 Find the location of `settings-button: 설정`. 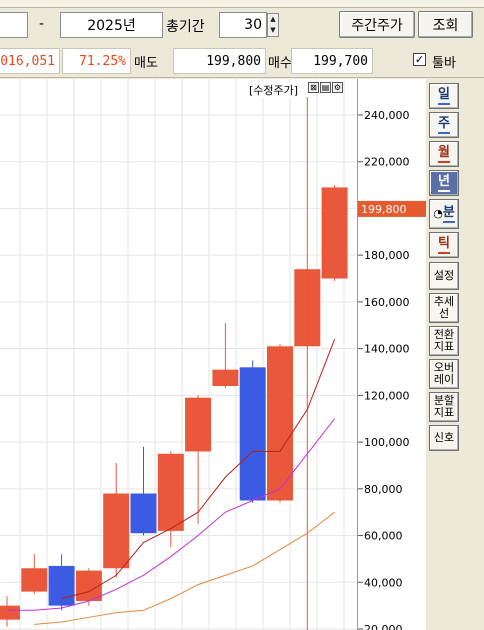

settings-button: 설정 is located at coordinates (444, 276).